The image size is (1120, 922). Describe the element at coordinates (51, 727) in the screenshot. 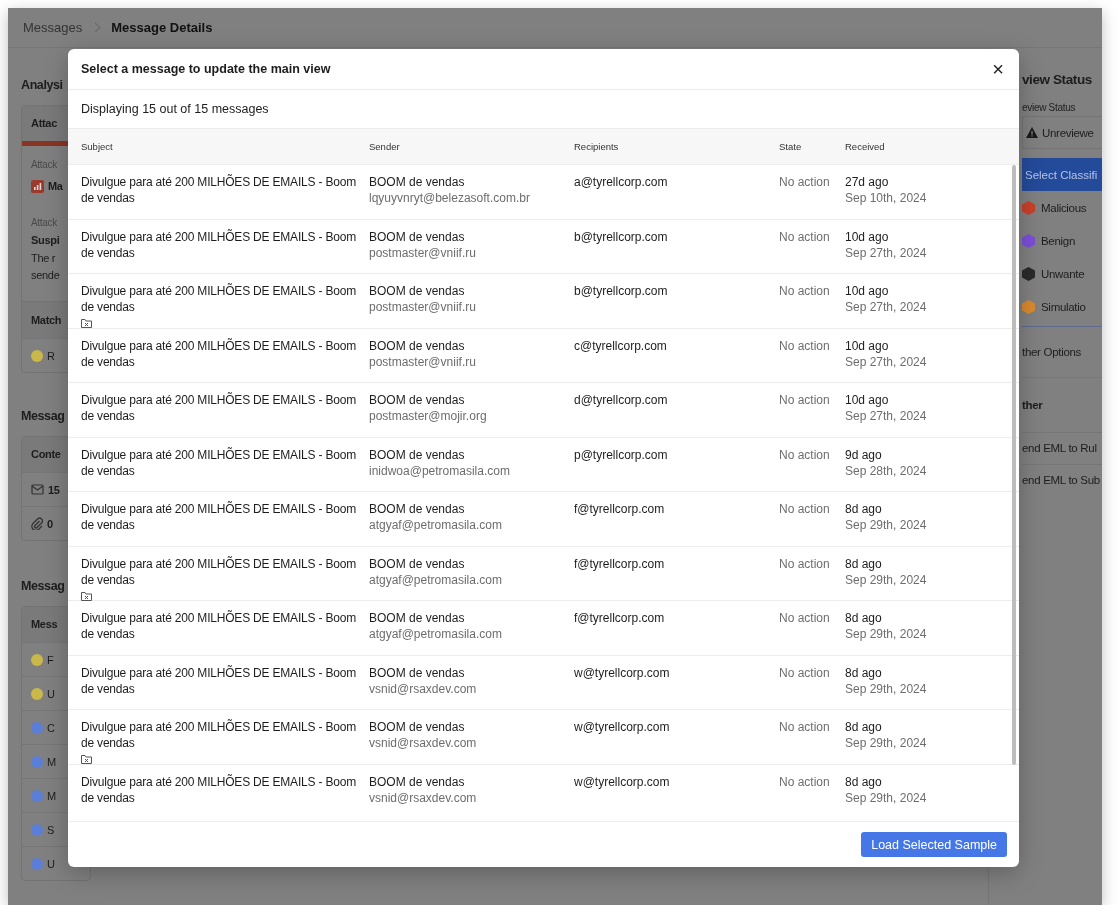

I see `item-text: C` at that location.